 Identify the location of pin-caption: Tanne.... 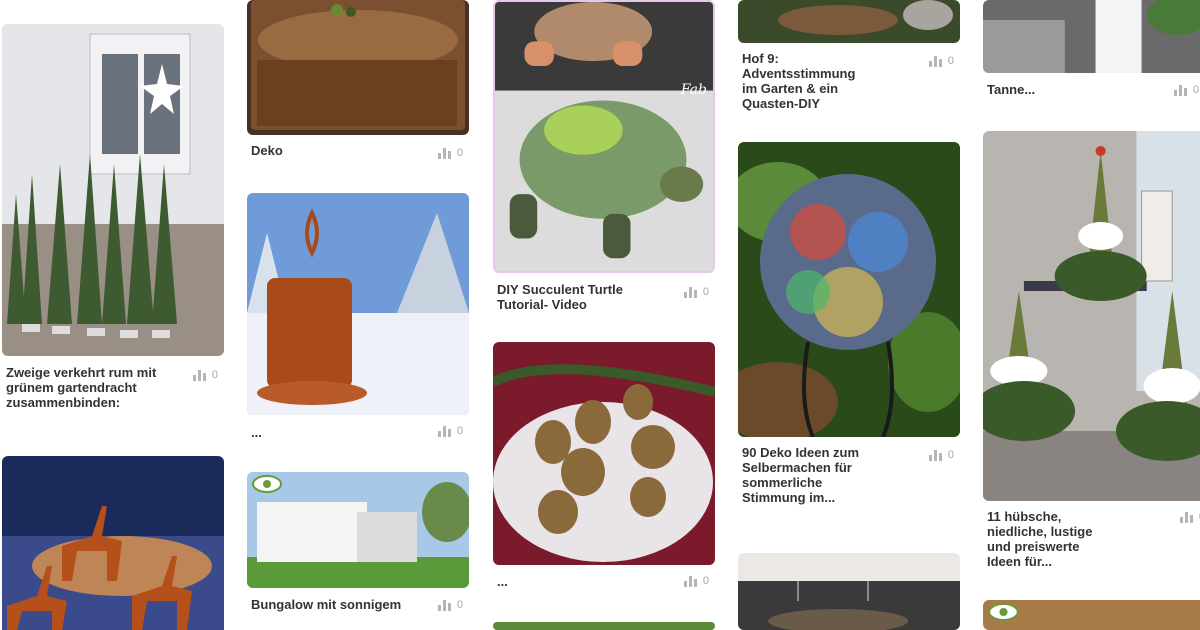
(1072, 89).